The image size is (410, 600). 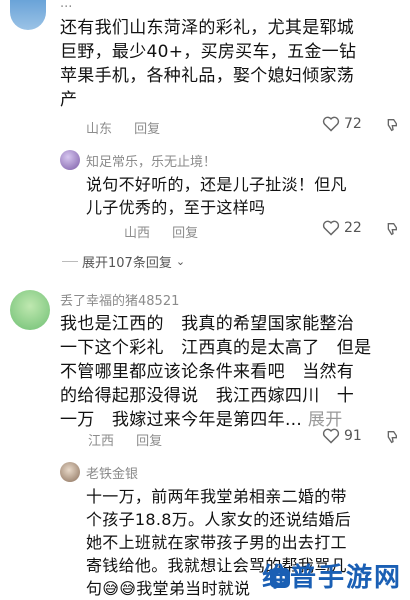 I want to click on divider-line, so click(x=70, y=261).